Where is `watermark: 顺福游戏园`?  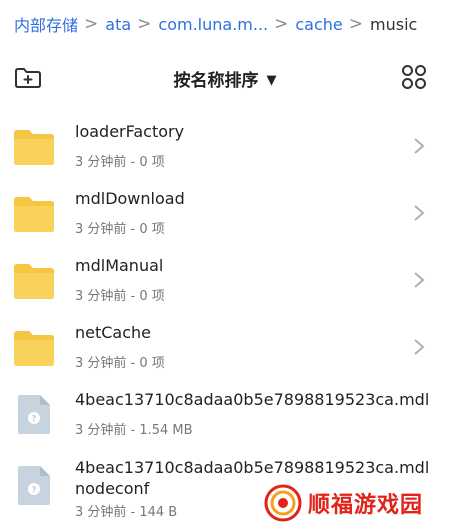
watermark: 顺福游戏园 is located at coordinates (354, 503).